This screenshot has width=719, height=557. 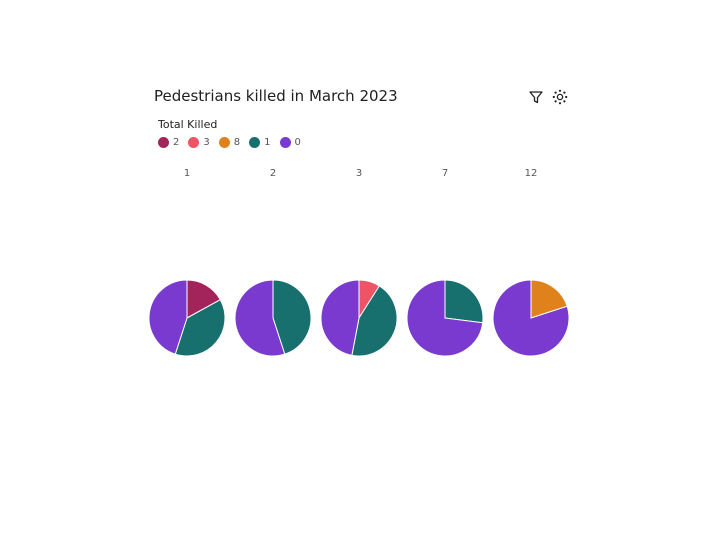 I want to click on pie-category-label: 1, so click(x=187, y=173).